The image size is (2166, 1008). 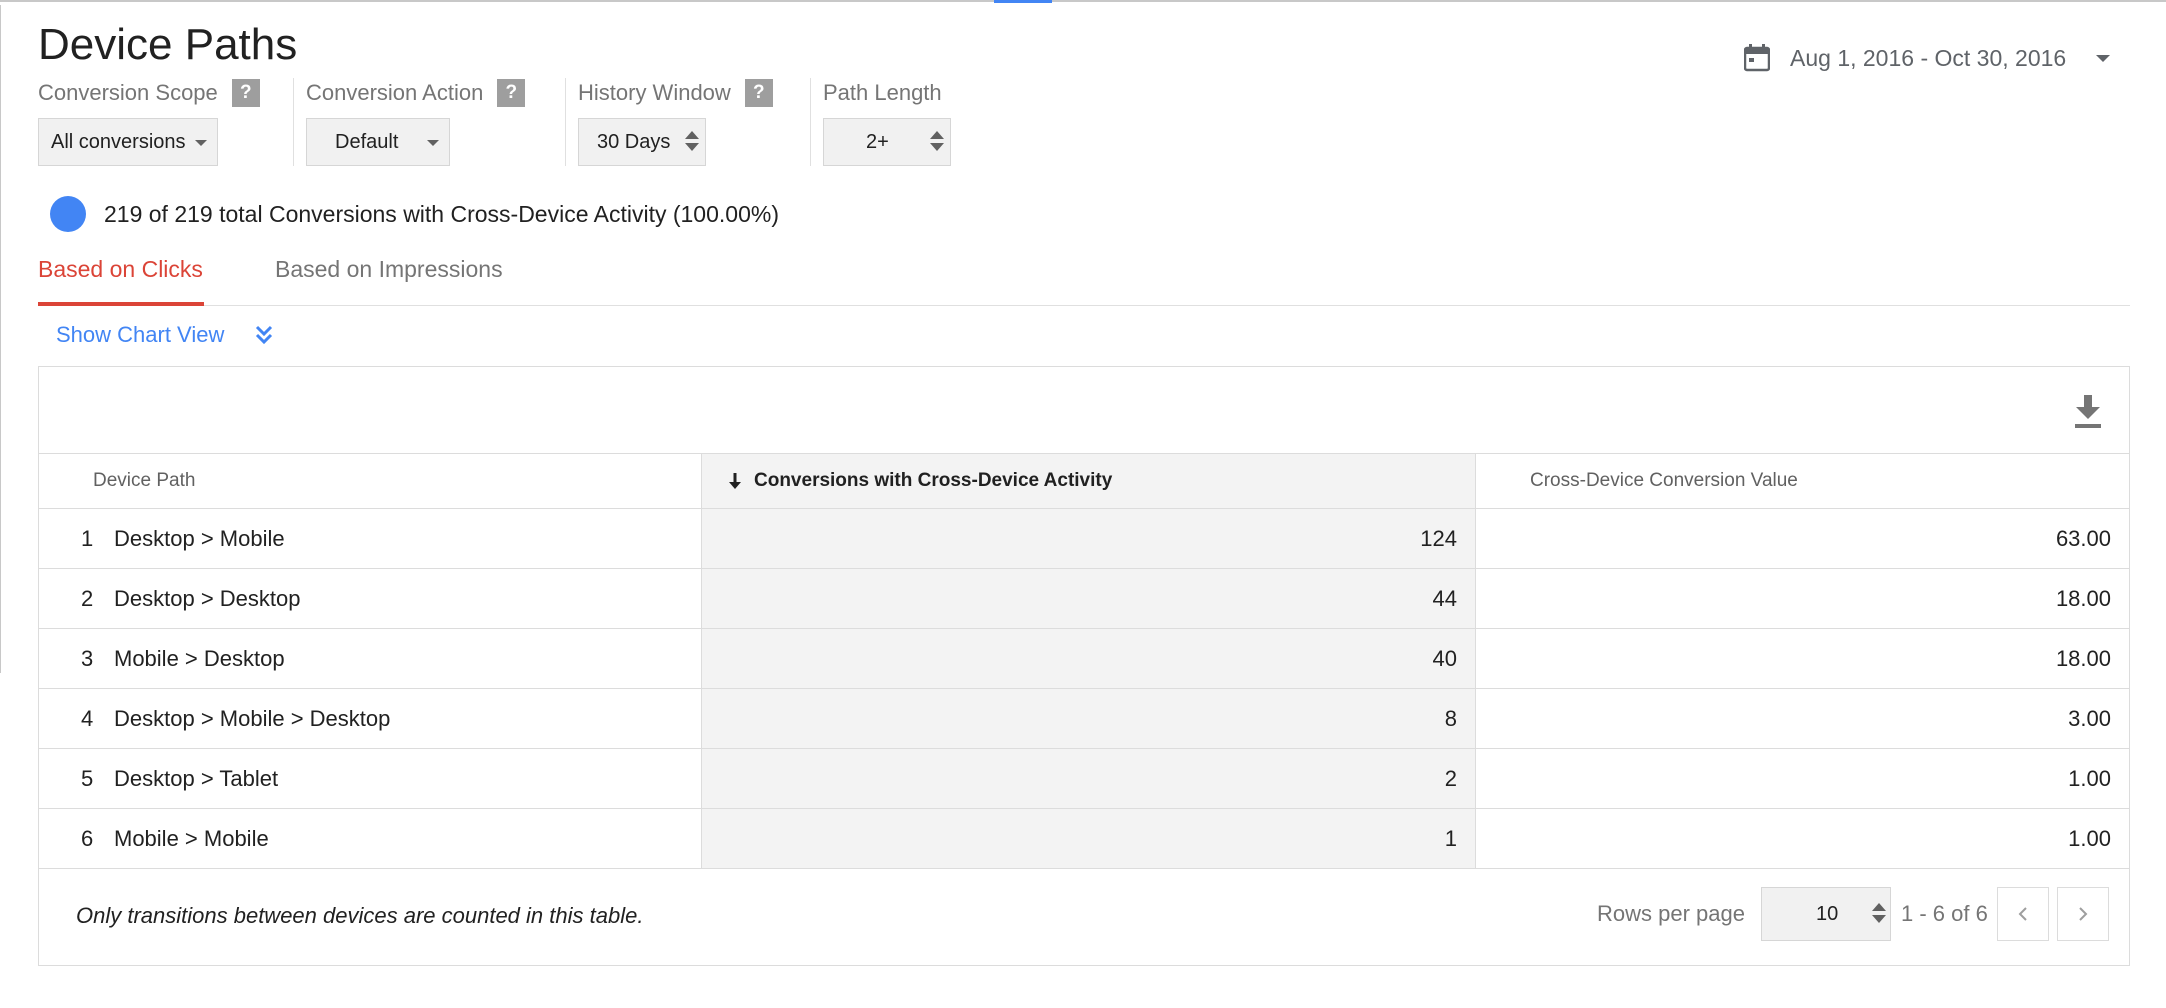 What do you see at coordinates (1088, 598) in the screenshot?
I see `conversions-cell: 44` at bounding box center [1088, 598].